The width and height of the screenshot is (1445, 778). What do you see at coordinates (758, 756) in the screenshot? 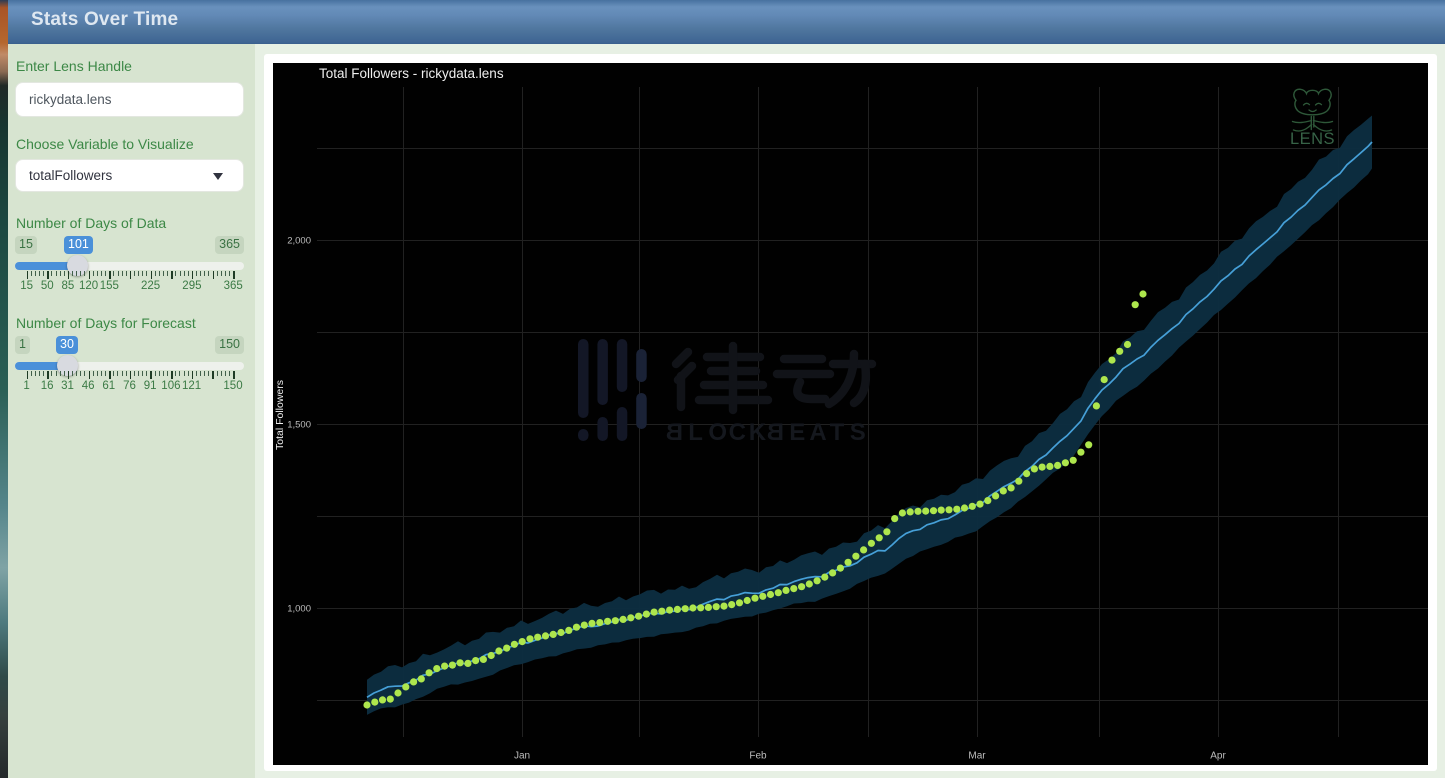
I see `svg-text: Feb` at bounding box center [758, 756].